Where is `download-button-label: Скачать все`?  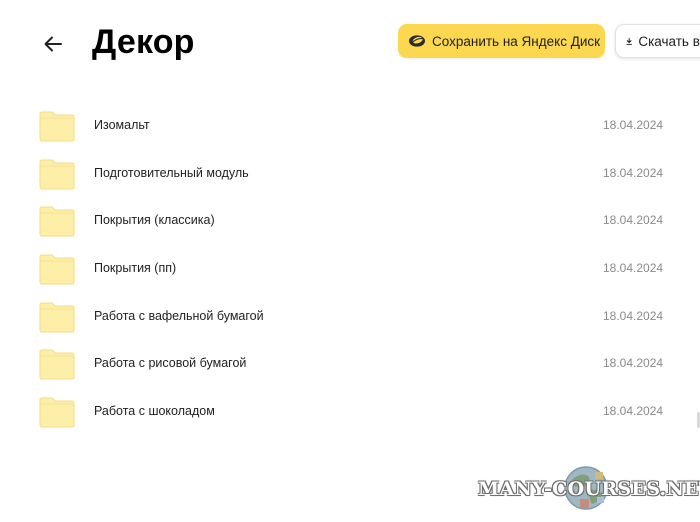
download-button-label: Скачать все is located at coordinates (669, 41).